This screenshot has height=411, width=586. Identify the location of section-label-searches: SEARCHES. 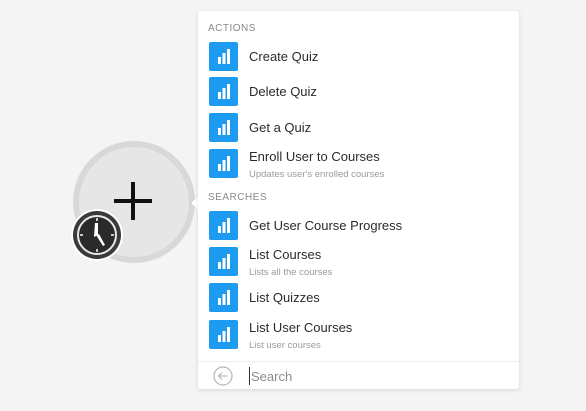
(238, 197).